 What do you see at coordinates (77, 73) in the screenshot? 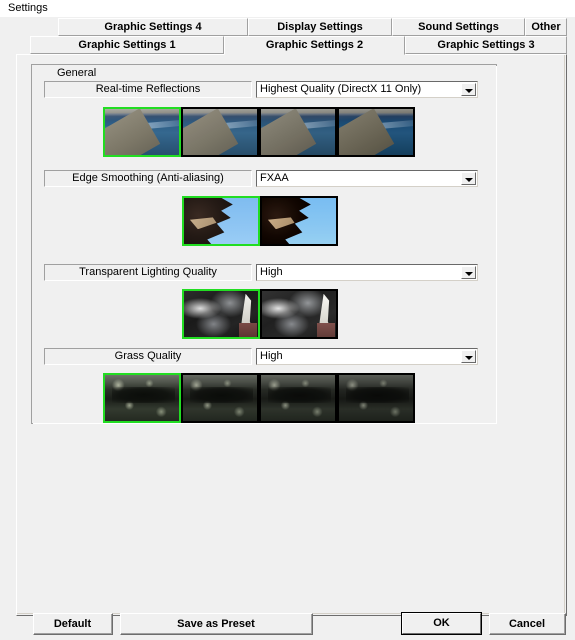
I see `groupbox-general-legend: General` at bounding box center [77, 73].